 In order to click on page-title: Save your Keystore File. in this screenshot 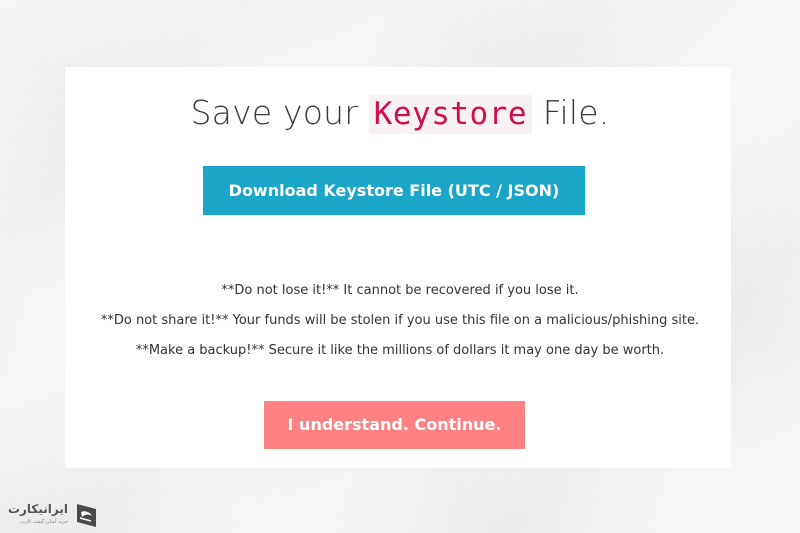, I will do `click(400, 113)`.